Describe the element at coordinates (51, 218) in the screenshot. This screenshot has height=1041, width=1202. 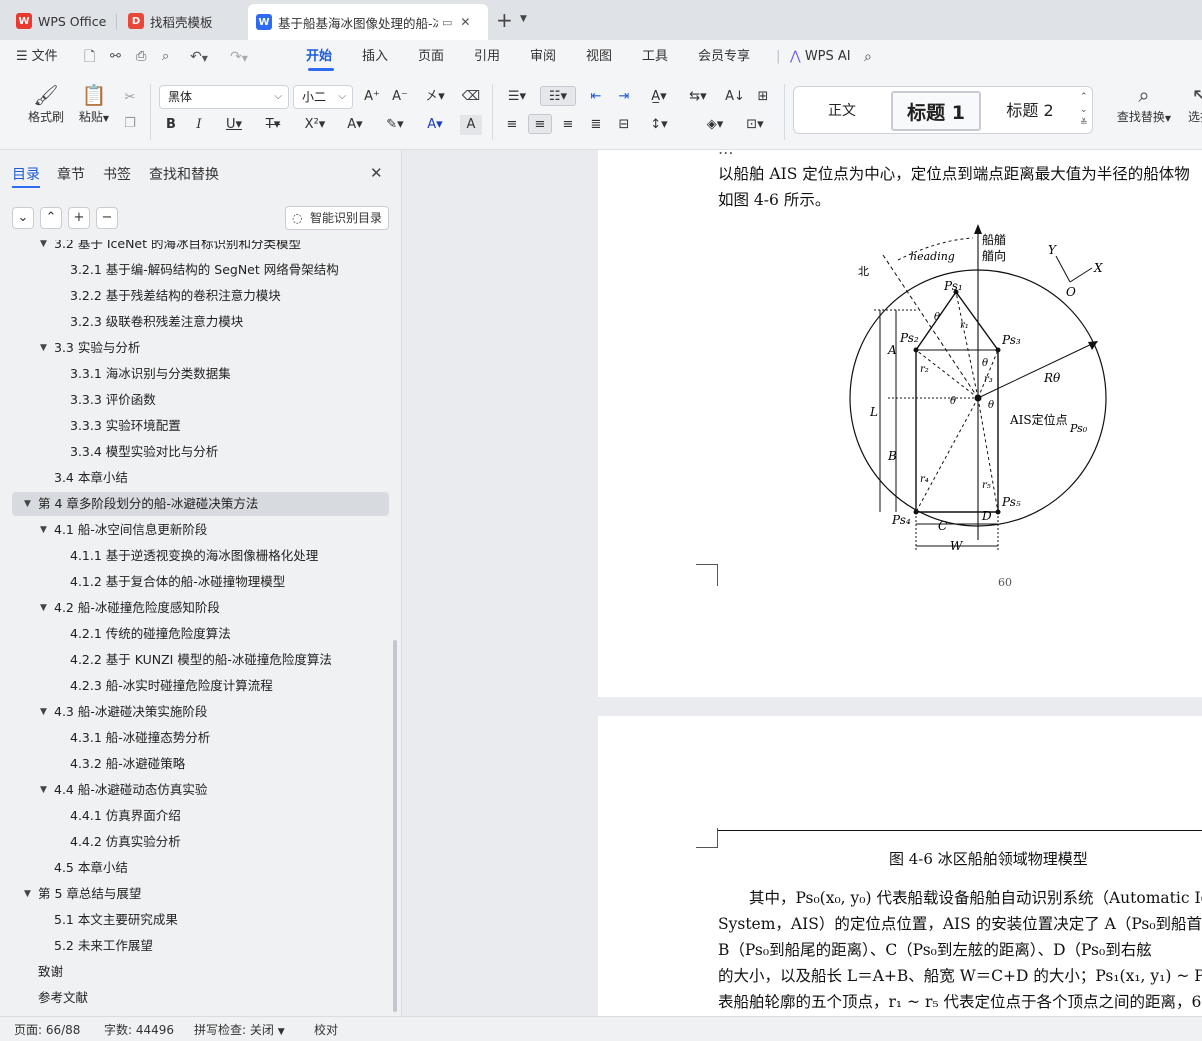
I see `expand-up-button: ⌃` at that location.